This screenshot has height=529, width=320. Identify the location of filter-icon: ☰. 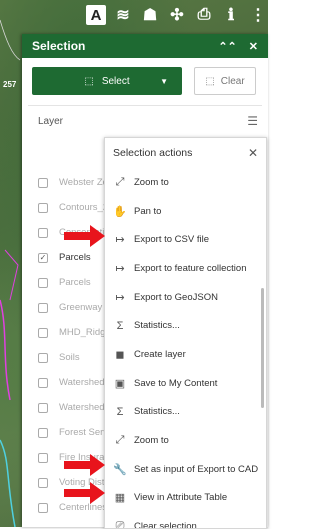
(252, 121).